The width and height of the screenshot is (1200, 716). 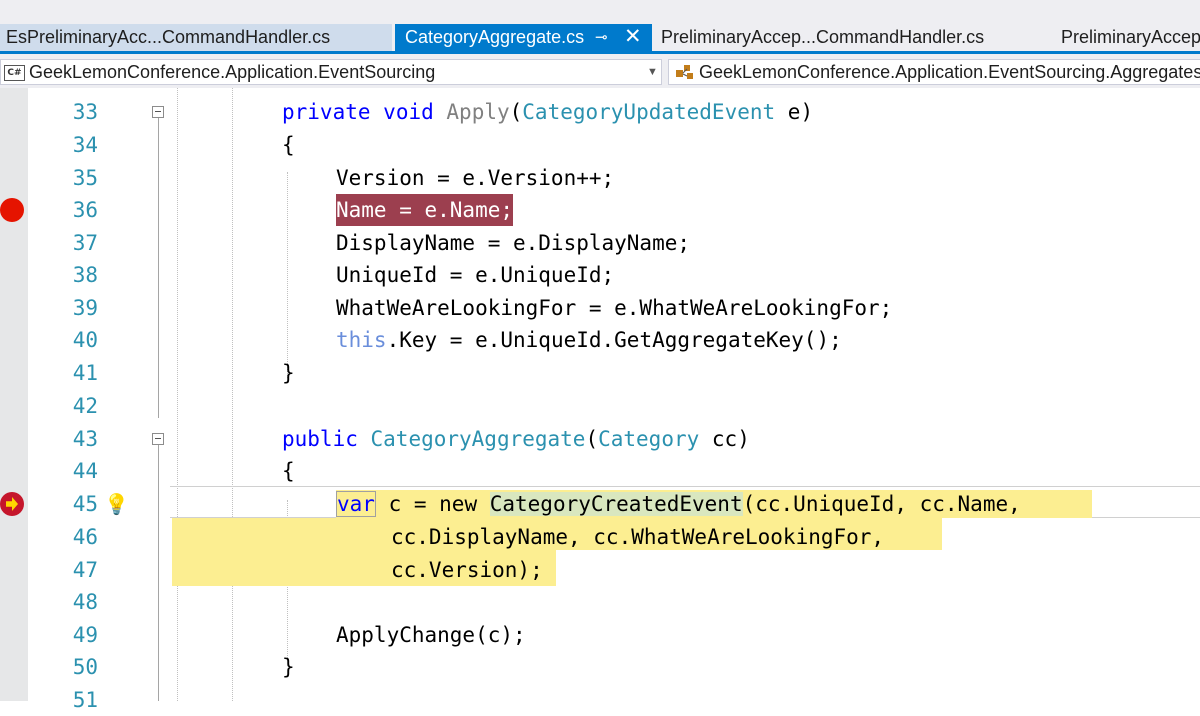 I want to click on code-line: 42, so click(x=600, y=406).